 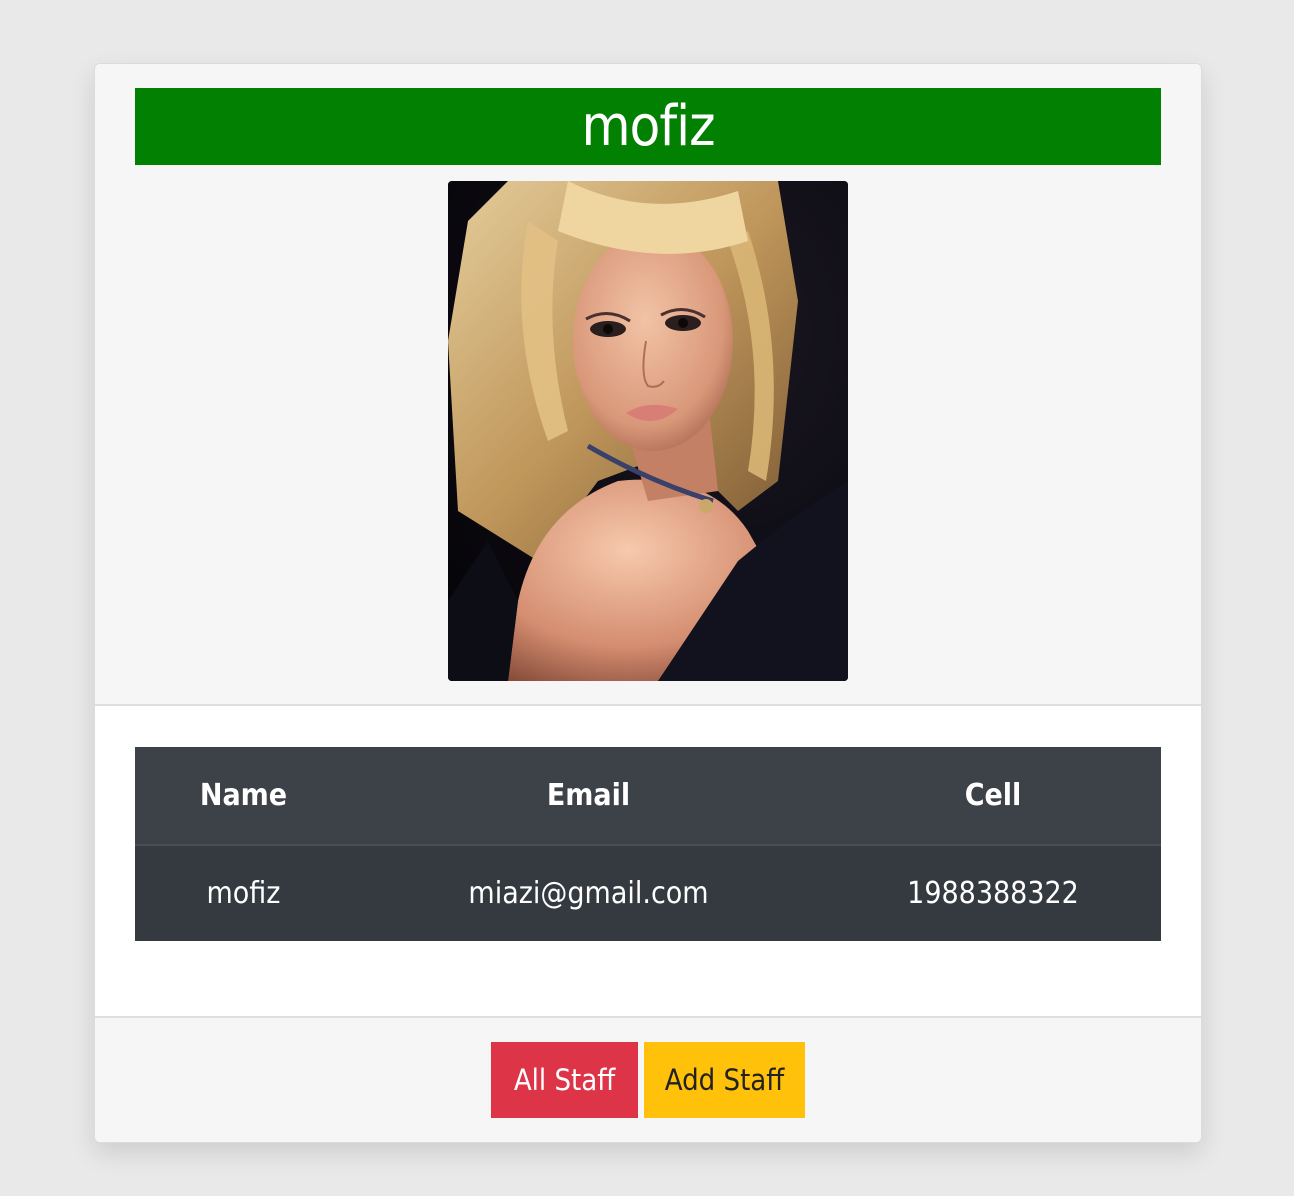 I want to click on table-row: mofiz miazi@gmail.com 1988388322, so click(x=648, y=893).